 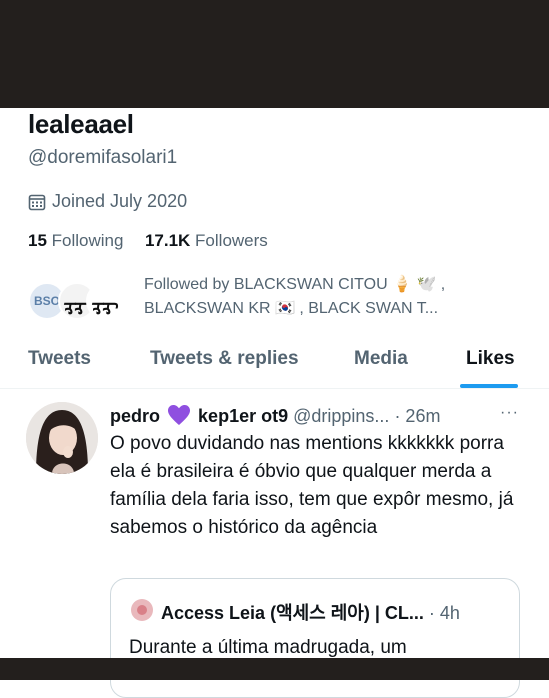 What do you see at coordinates (81, 124) in the screenshot?
I see `profile-display-name: lealeaael` at bounding box center [81, 124].